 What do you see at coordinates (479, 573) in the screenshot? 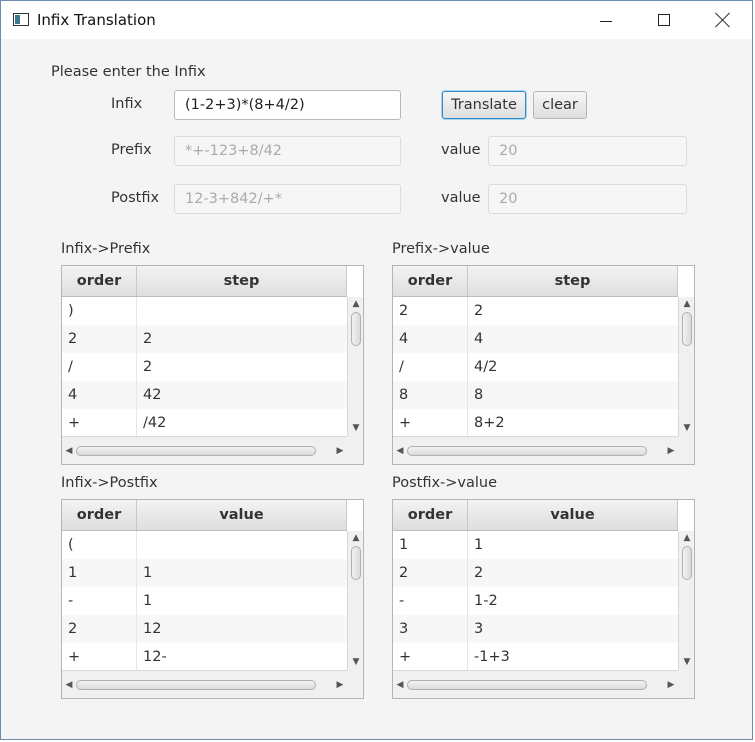
I see `cell-value: 2` at bounding box center [479, 573].